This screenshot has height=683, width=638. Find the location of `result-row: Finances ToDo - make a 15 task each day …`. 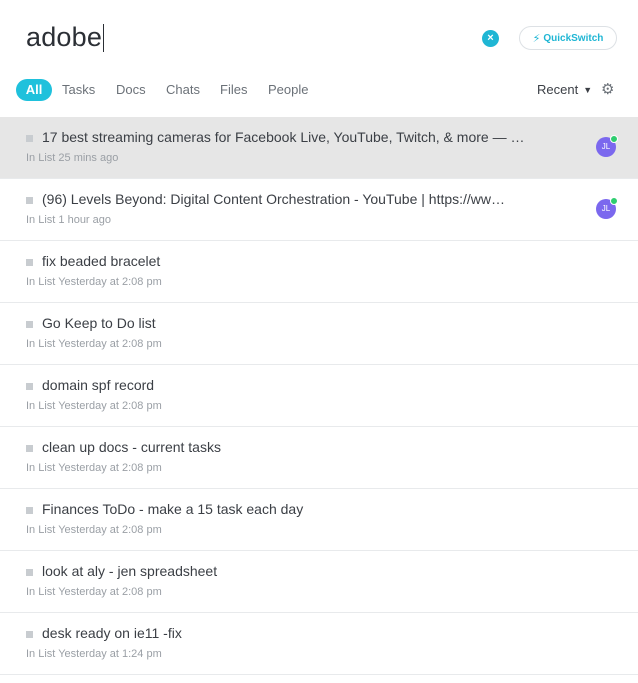

result-row: Finances ToDo - make a 15 task each day … is located at coordinates (319, 520).